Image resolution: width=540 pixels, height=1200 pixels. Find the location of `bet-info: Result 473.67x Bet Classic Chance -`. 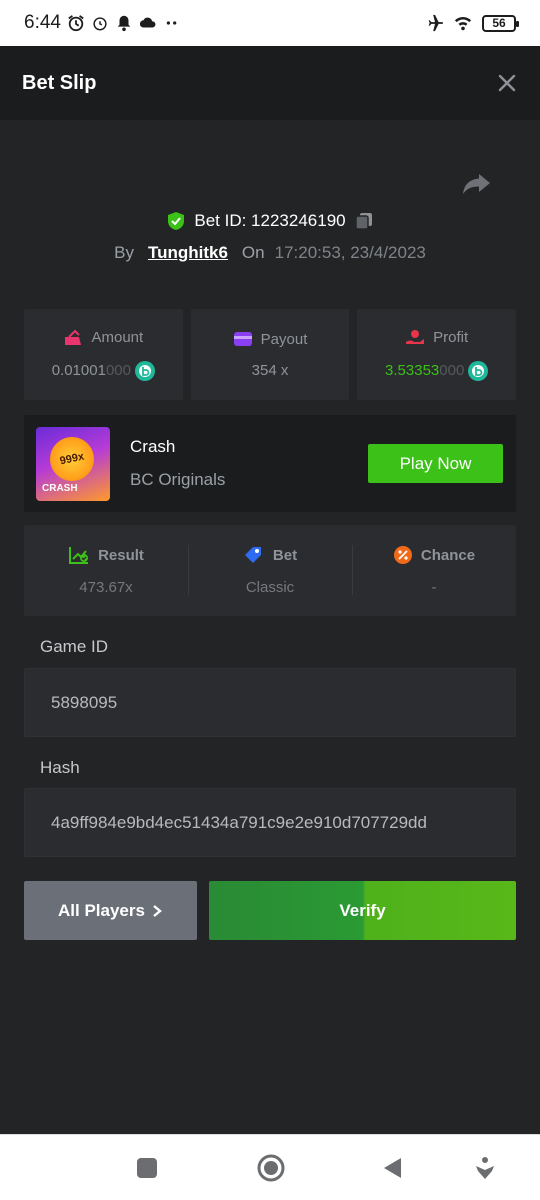

bet-info: Result 473.67x Bet Classic Chance - is located at coordinates (270, 570).